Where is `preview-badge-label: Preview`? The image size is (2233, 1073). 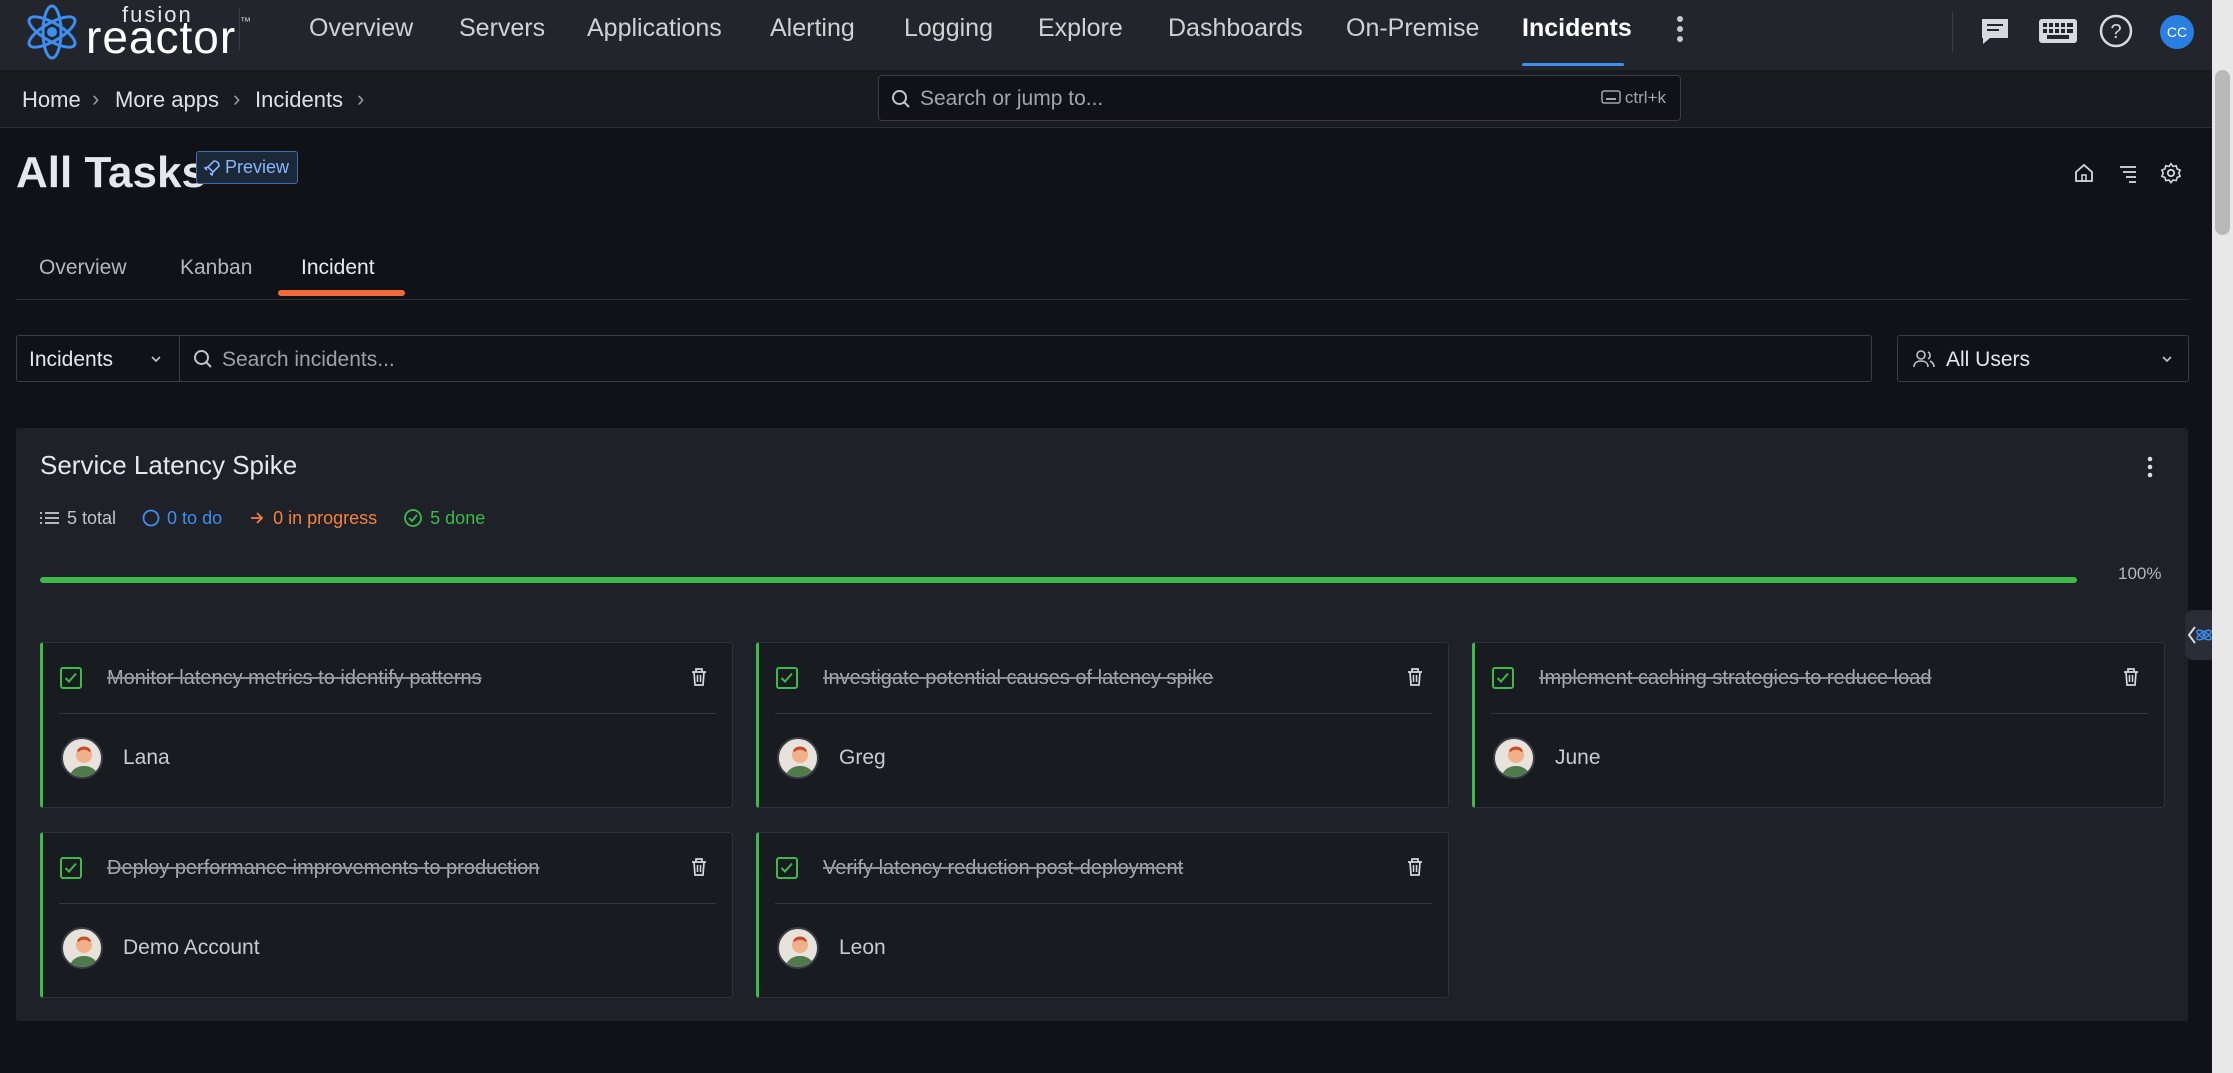 preview-badge-label: Preview is located at coordinates (257, 167).